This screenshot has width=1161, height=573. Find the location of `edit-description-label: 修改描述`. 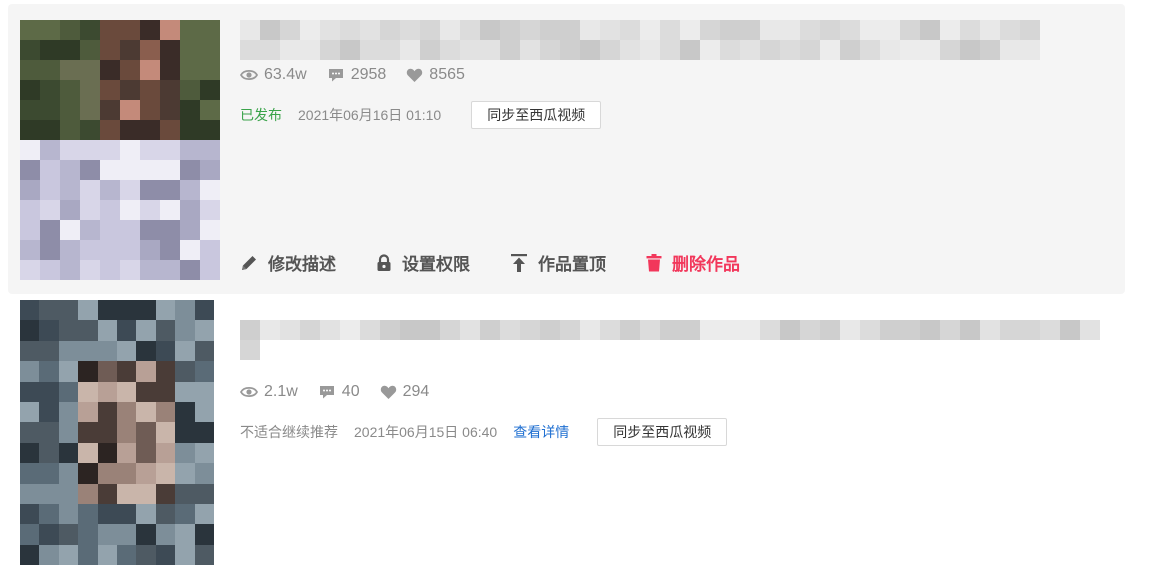

edit-description-label: 修改描述 is located at coordinates (302, 264).